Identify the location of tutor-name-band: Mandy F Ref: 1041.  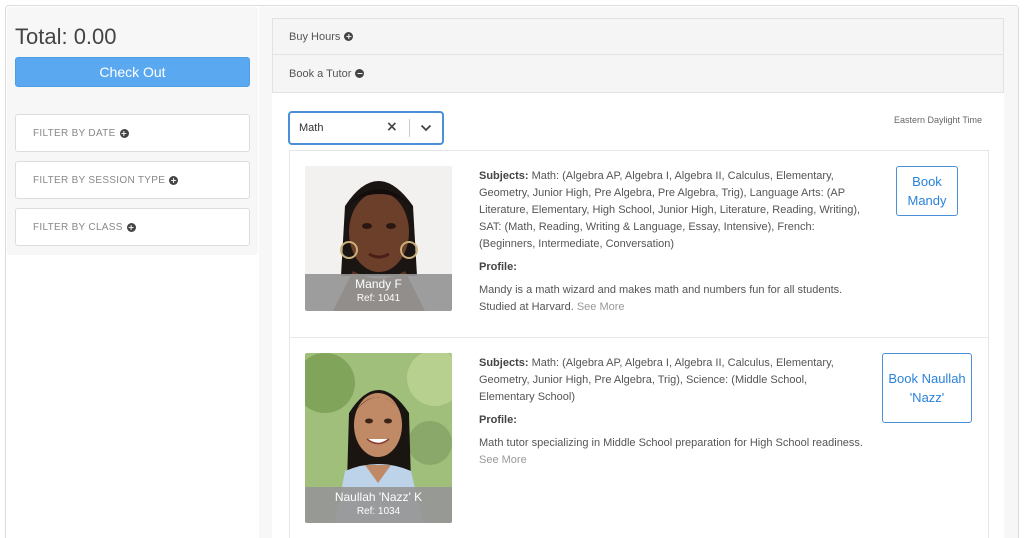
(378, 292).